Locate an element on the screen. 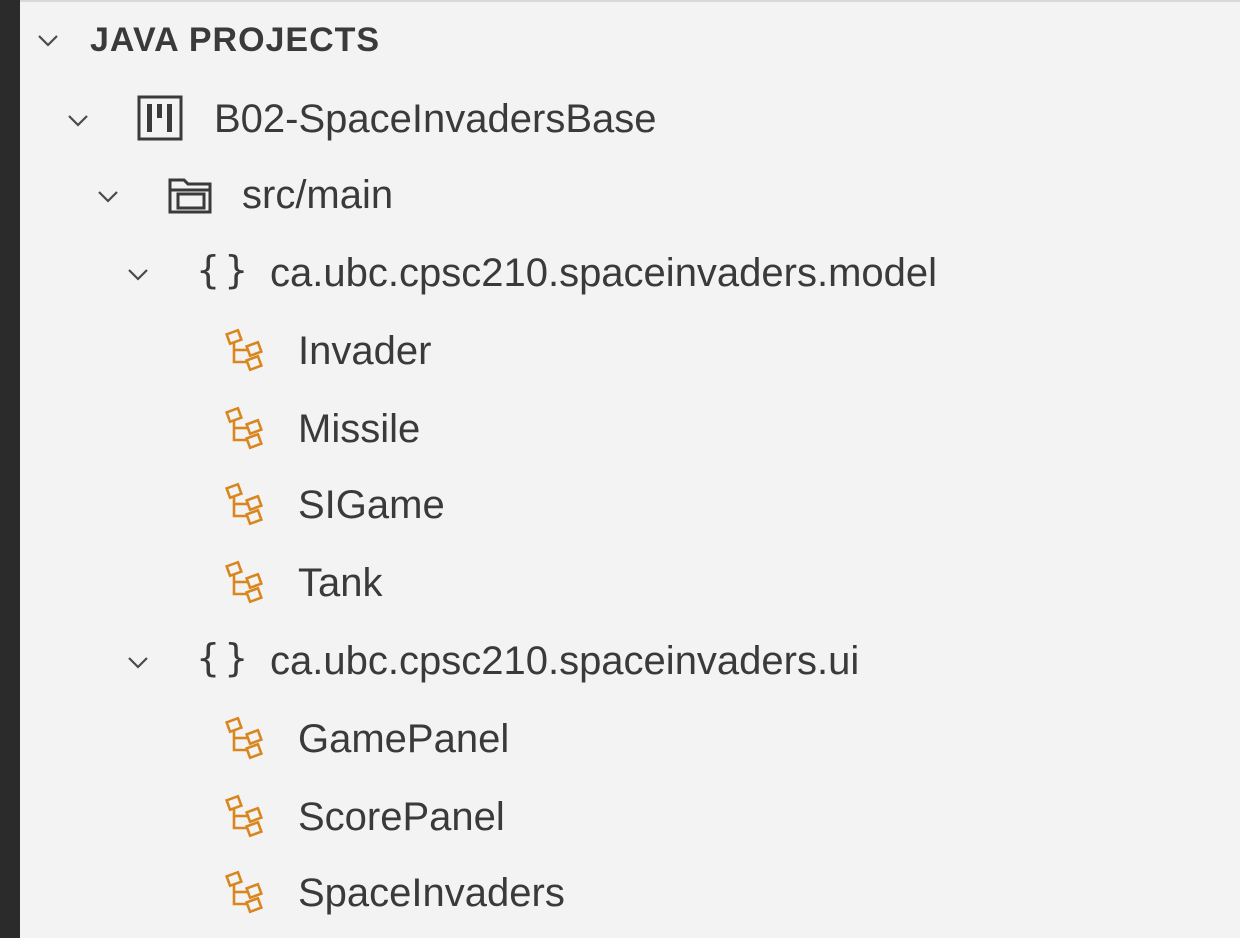  tree-item-class: Tank is located at coordinates (630, 583).